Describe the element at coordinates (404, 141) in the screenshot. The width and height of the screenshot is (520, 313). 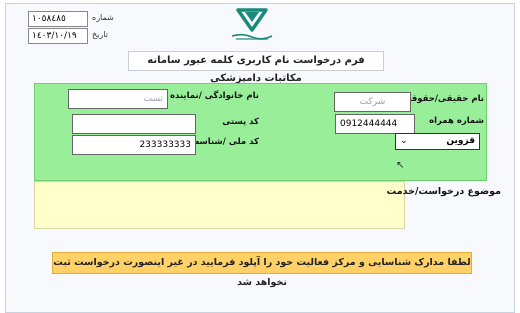
I see `chevron-down-icon: ⌄` at that location.